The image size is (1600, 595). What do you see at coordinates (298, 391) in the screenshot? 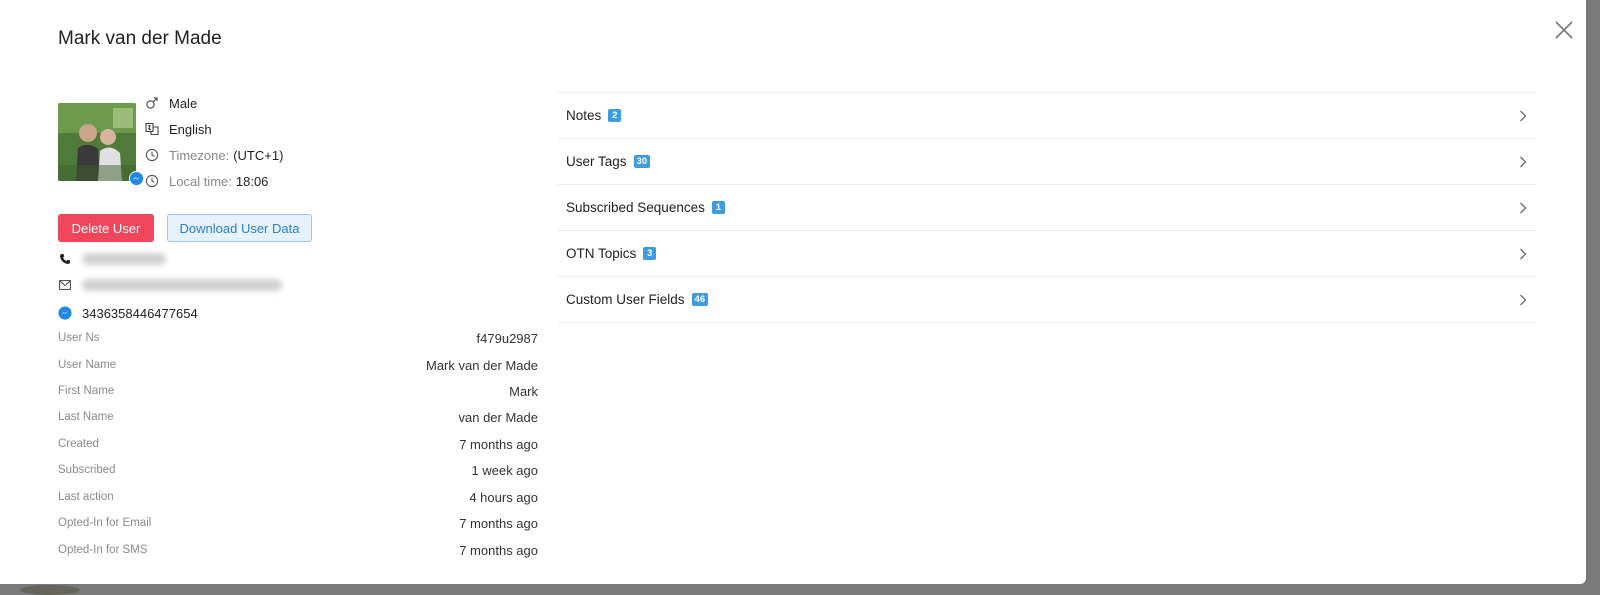
I see `detail-row-first-name: First Name Mark` at bounding box center [298, 391].